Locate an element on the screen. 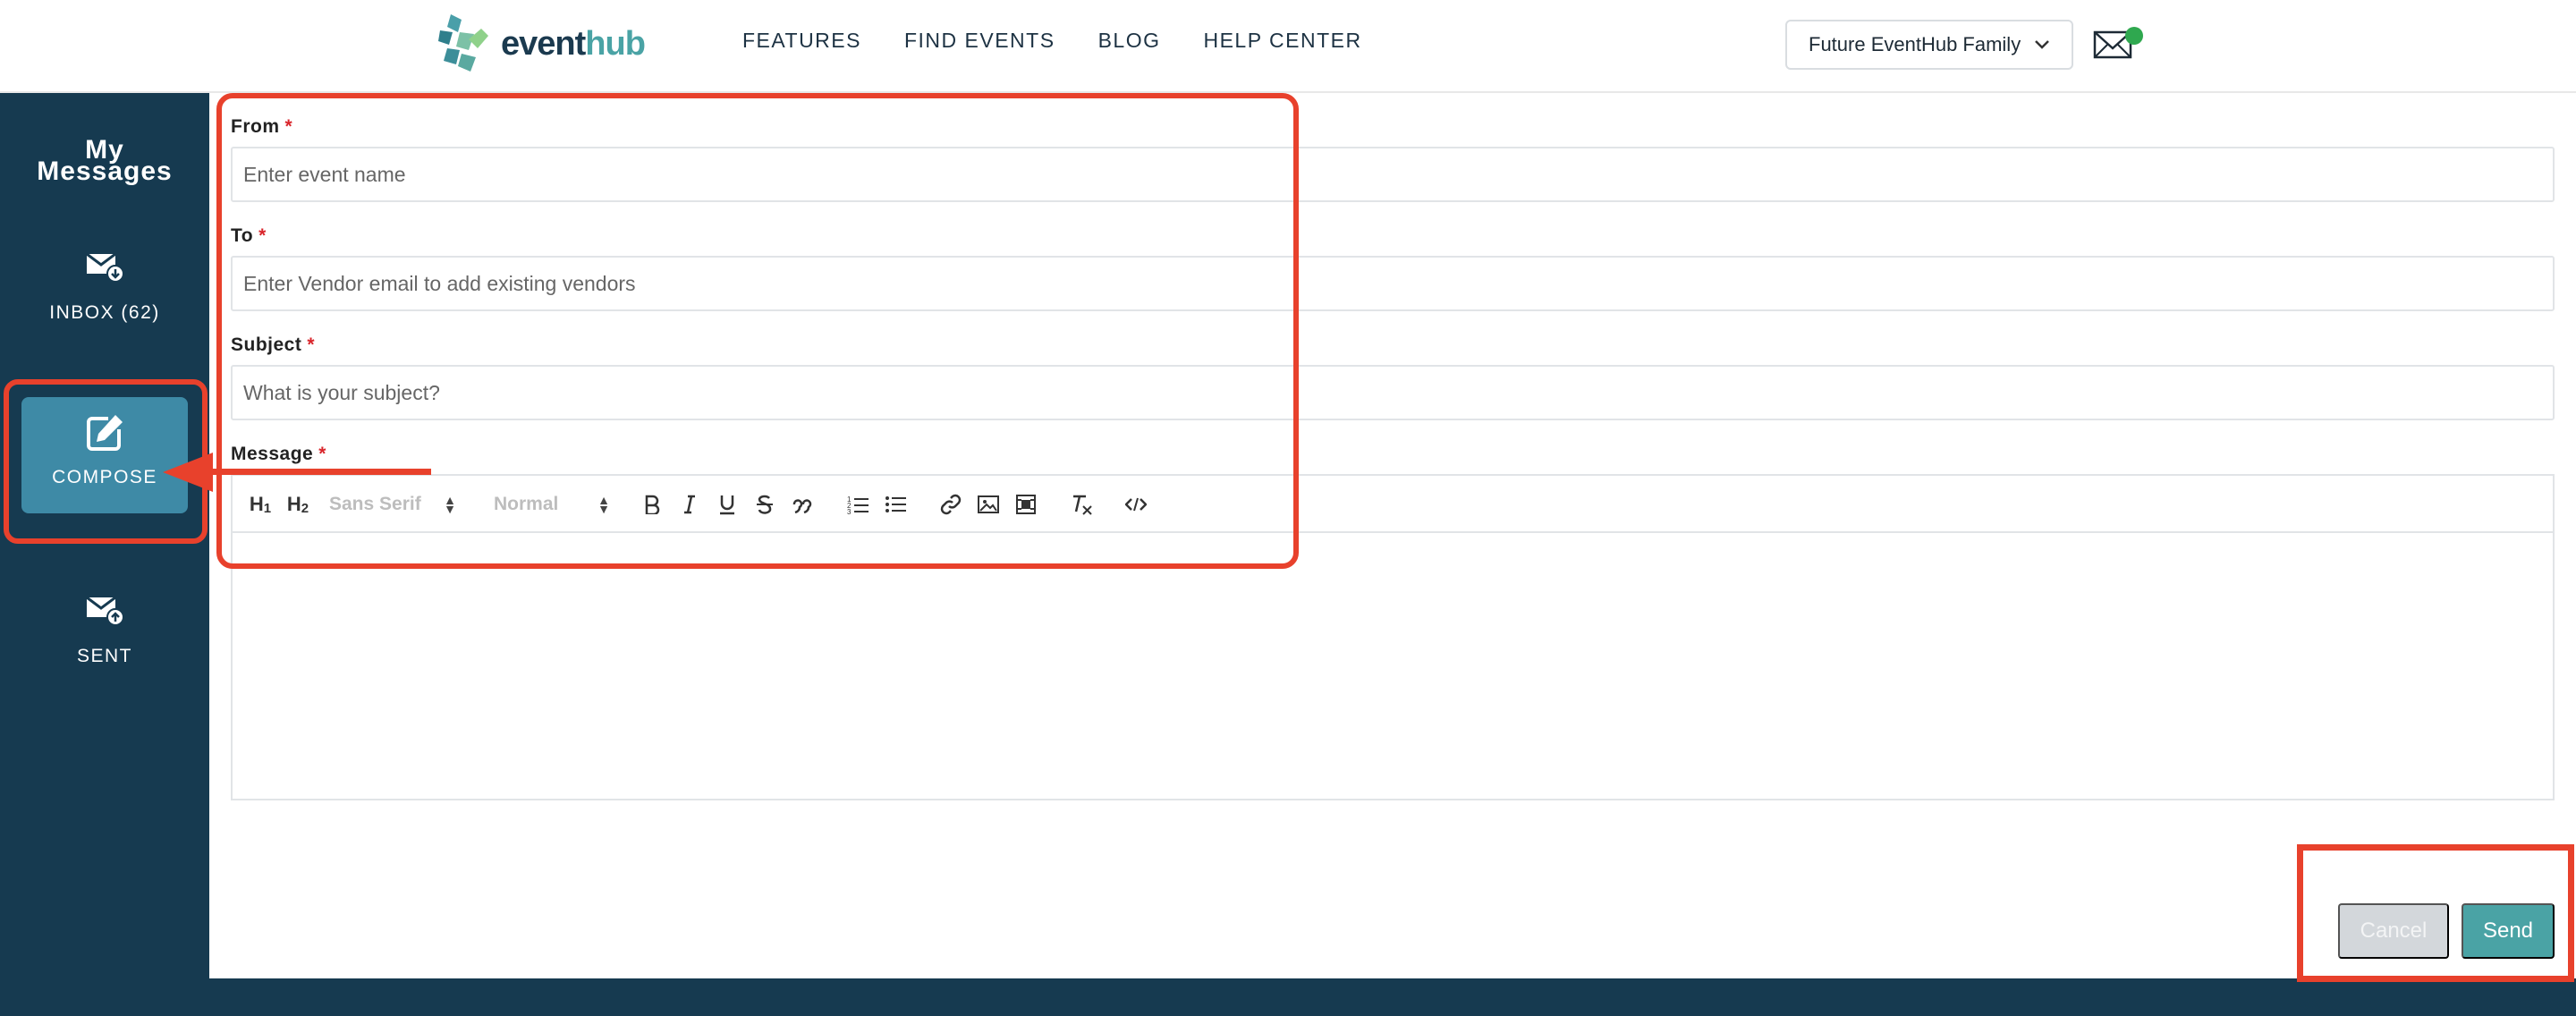 This screenshot has width=2576, height=1016. logo-text-hub: hub is located at coordinates (615, 43).